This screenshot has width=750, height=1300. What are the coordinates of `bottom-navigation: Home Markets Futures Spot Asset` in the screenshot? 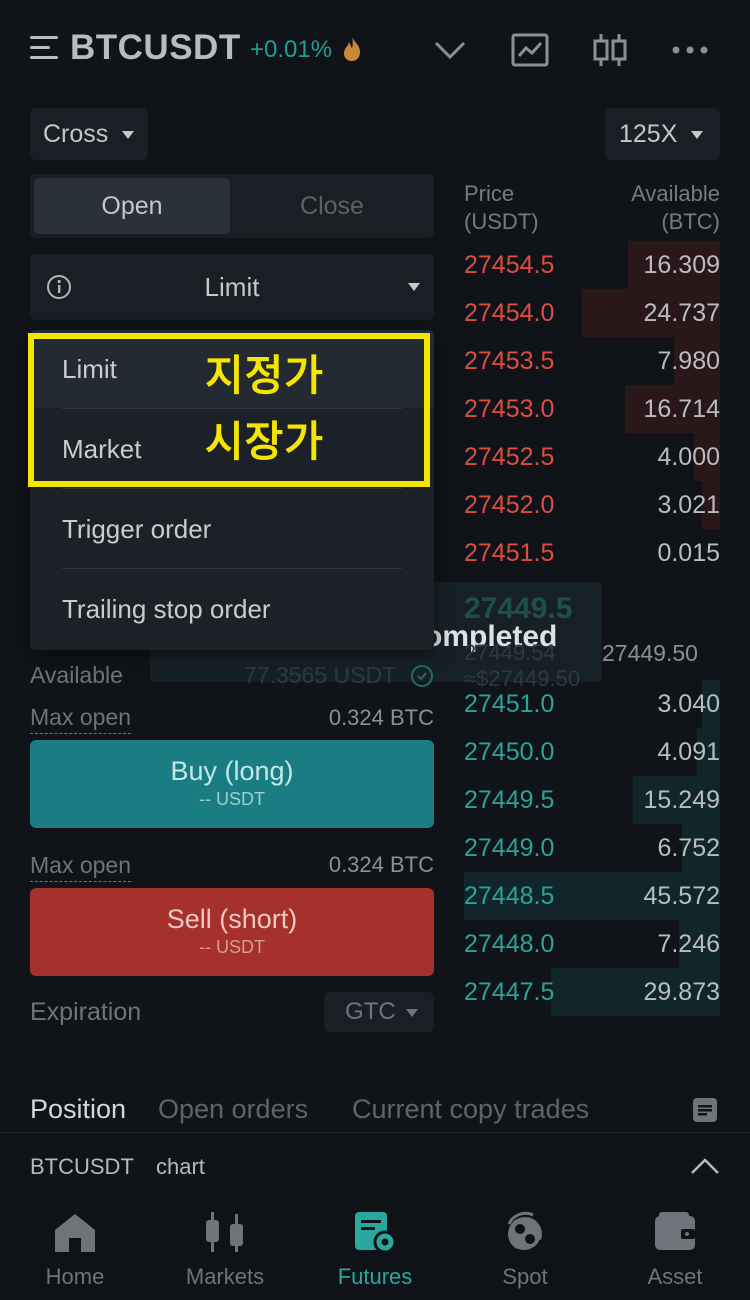 It's located at (375, 1243).